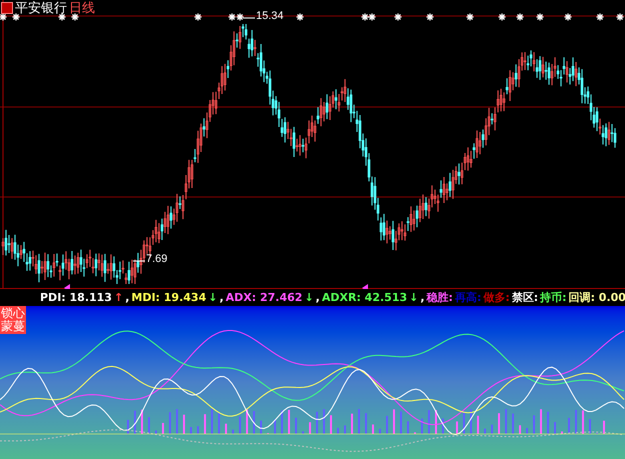 The image size is (625, 459). I want to click on indicator-value: PDI: 18.113, so click(76, 297).